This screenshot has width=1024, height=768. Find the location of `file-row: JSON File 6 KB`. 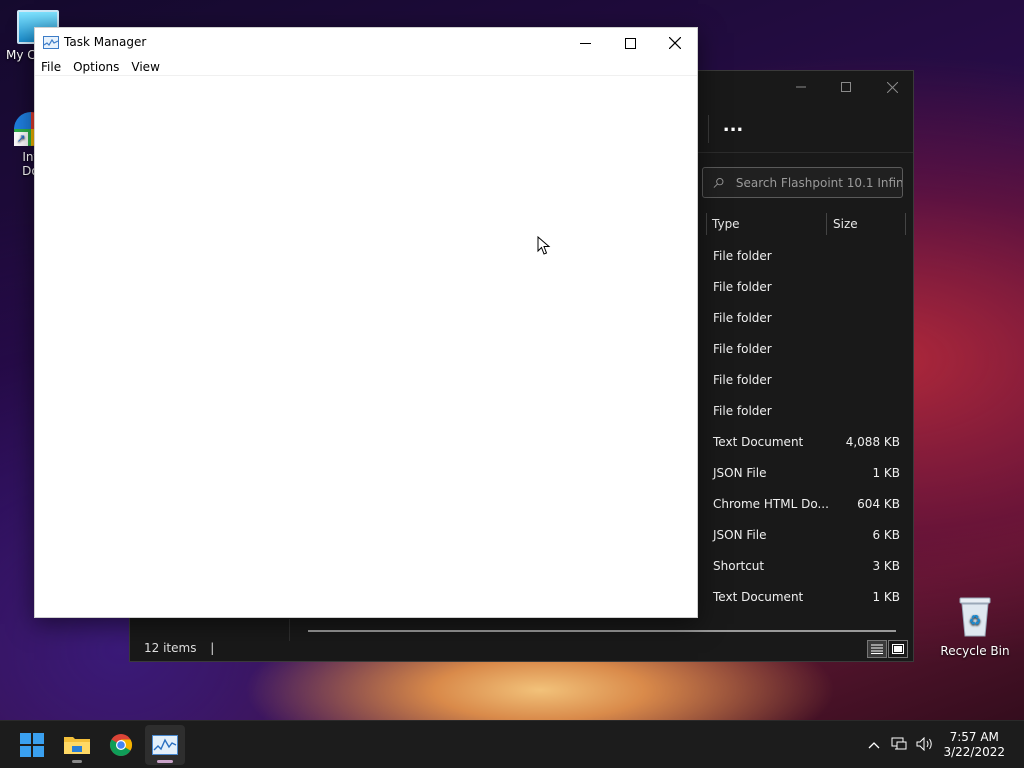

file-row: JSON File 6 KB is located at coordinates (810, 534).